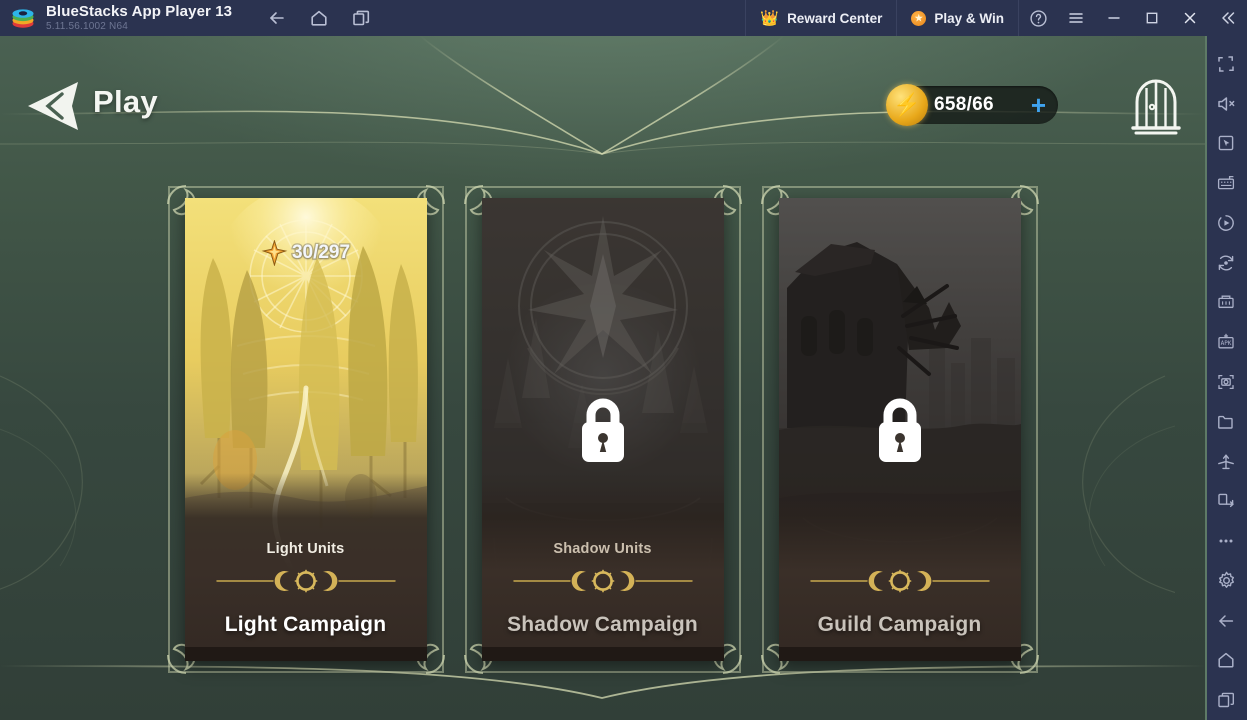 The image size is (1247, 720). I want to click on play-and-win-button: ★ Play & Win, so click(958, 18).